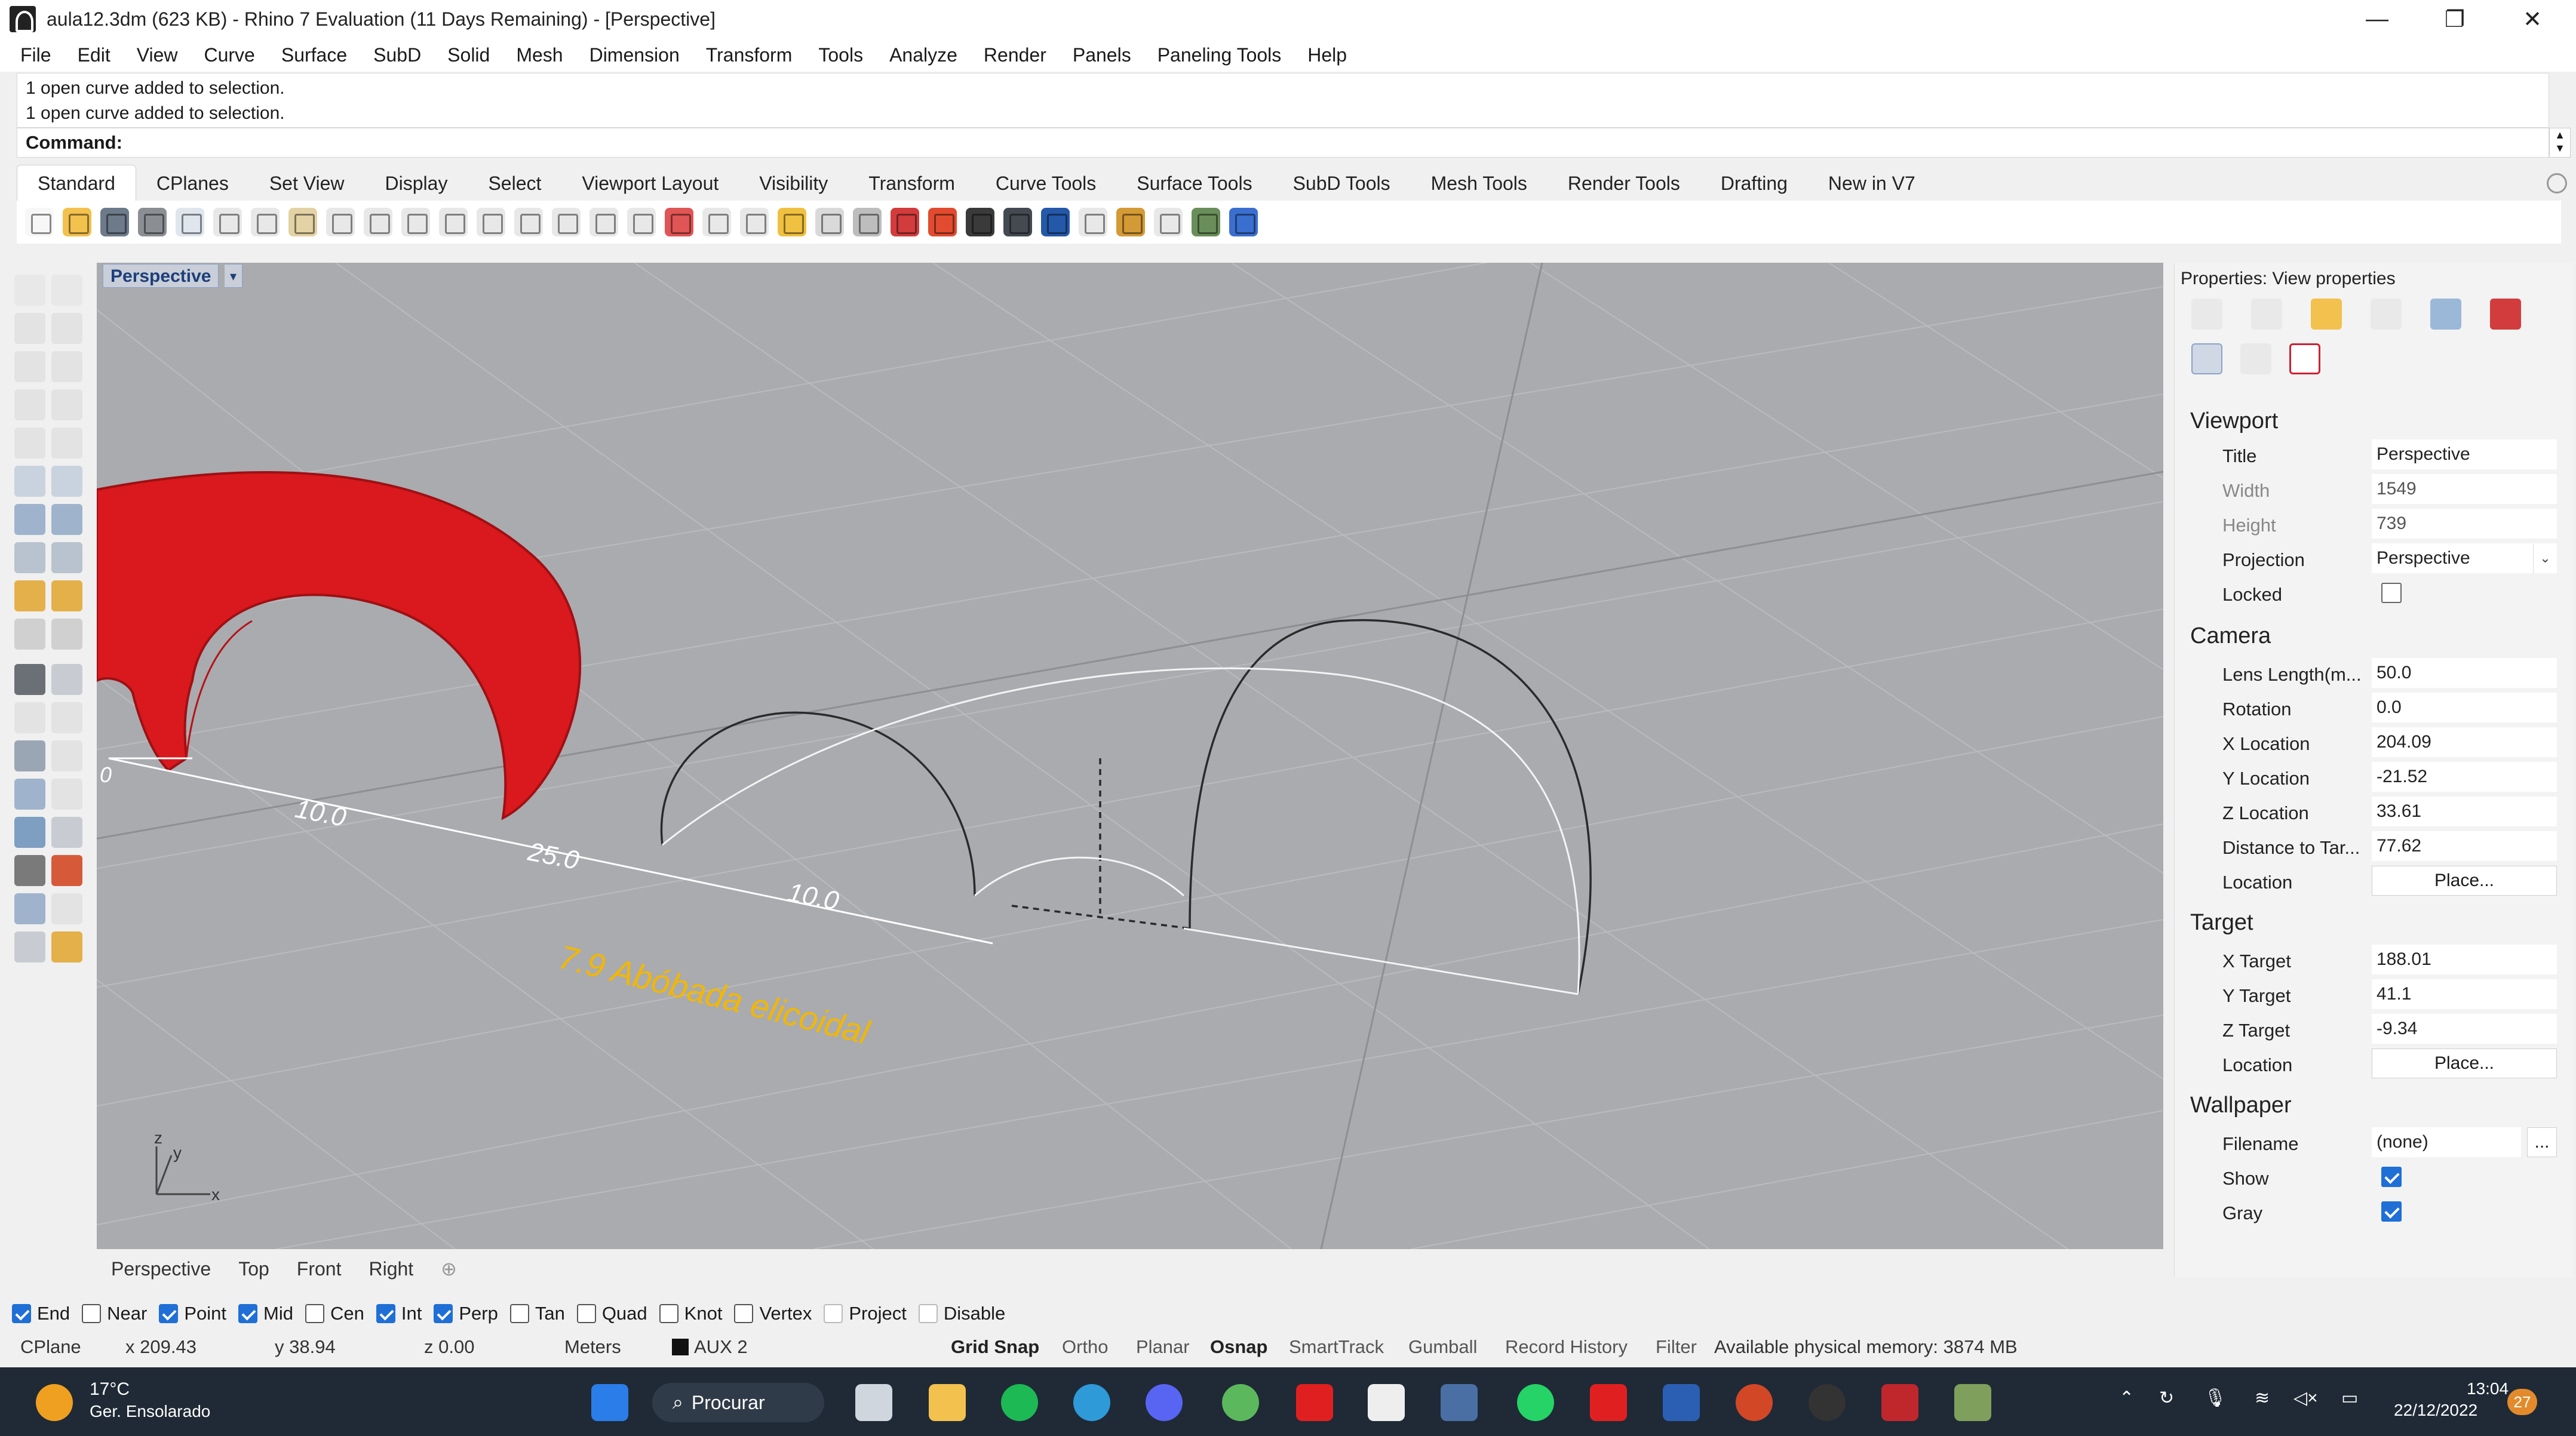 The image size is (2576, 1436). I want to click on tab-visibility: Visibility, so click(794, 183).